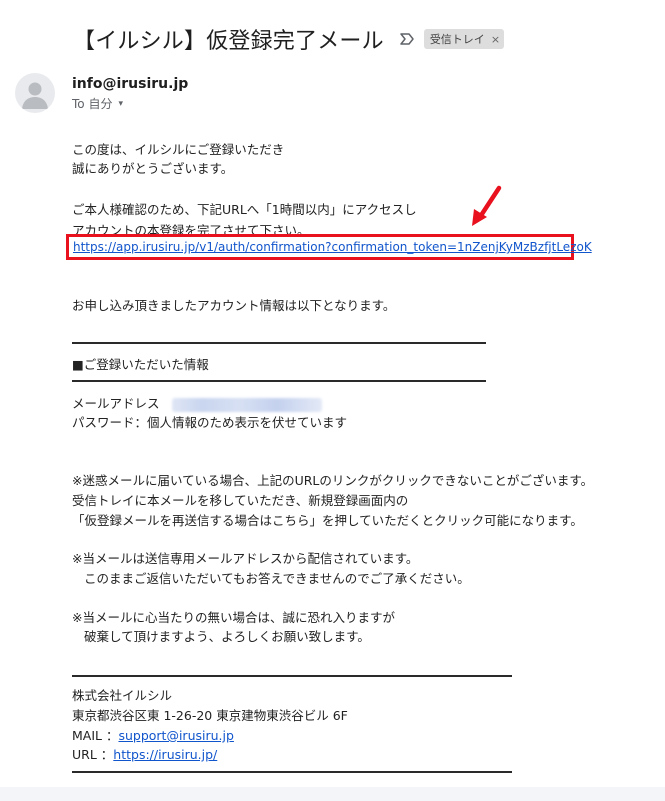 The width and height of the screenshot is (665, 801). I want to click on notice-2-line-2: このままご返信いただいてもお答えできませんのでご了承ください。, so click(277, 578).